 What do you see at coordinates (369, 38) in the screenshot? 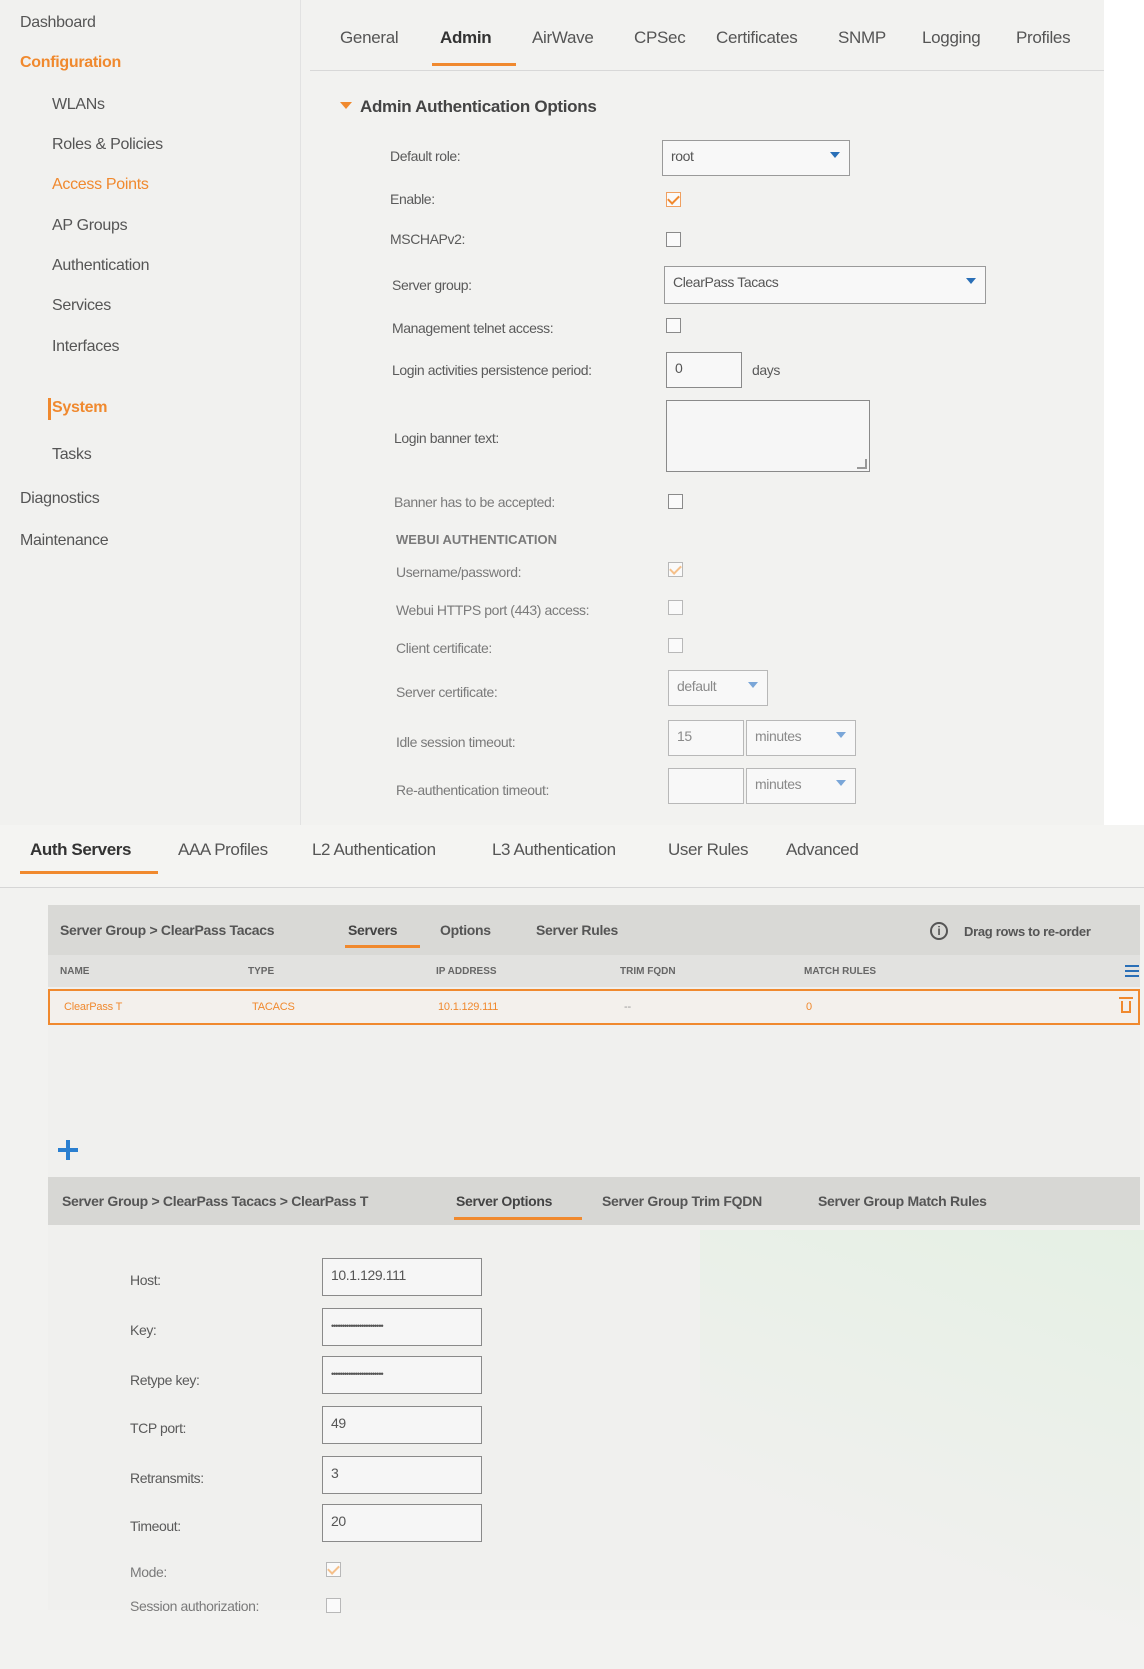
I see `tab-general: General` at bounding box center [369, 38].